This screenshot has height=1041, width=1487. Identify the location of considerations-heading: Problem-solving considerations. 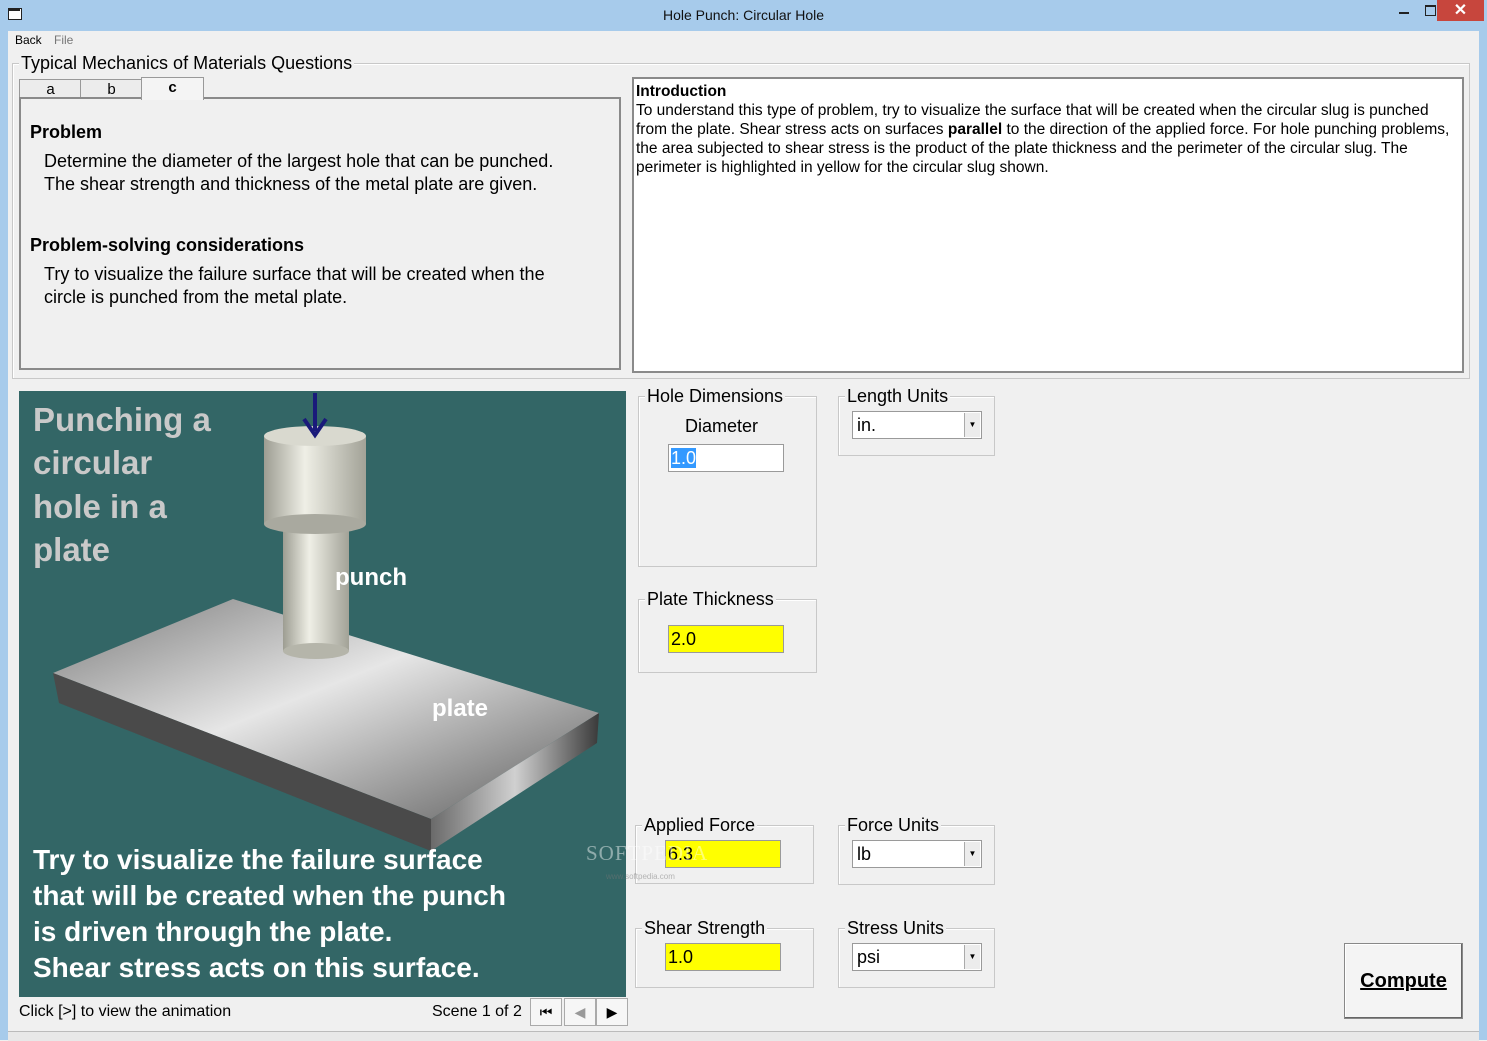
(167, 245).